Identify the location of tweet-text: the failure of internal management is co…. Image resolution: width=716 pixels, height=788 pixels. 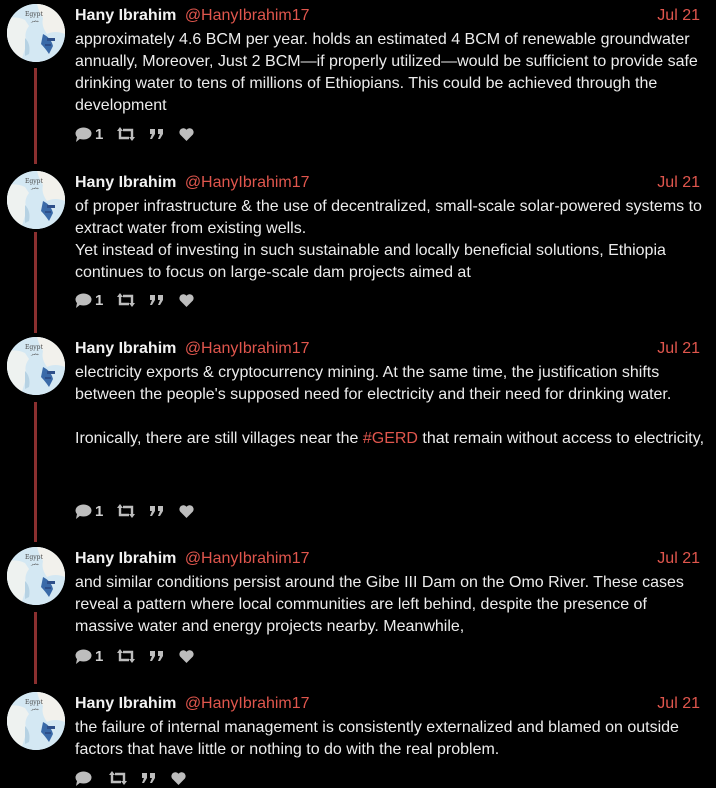
(390, 739).